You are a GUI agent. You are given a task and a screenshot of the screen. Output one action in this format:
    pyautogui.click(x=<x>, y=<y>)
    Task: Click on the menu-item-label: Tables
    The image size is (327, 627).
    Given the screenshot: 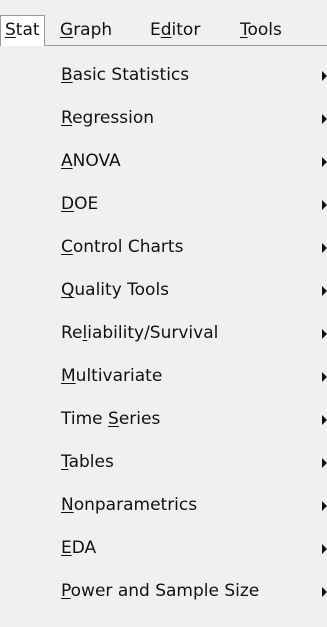 What is the action you would take?
    pyautogui.click(x=87, y=462)
    